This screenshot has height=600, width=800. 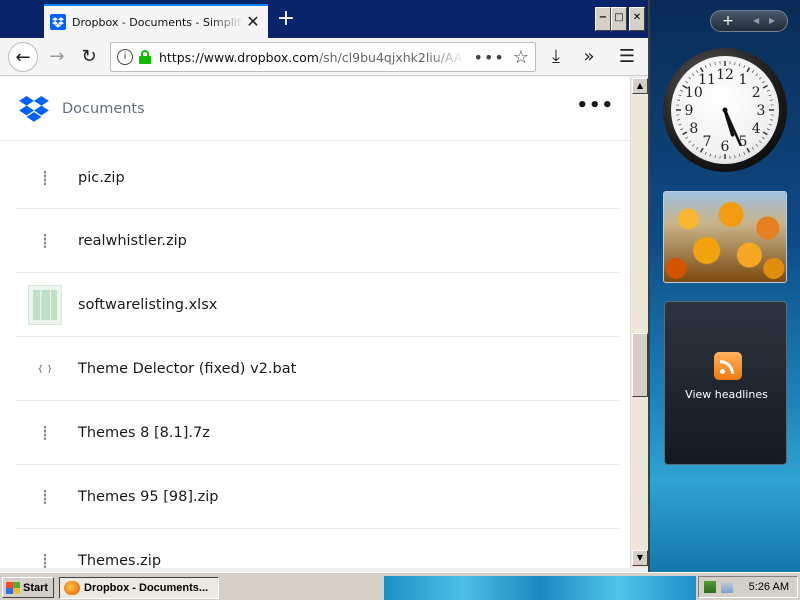 I want to click on title-bar-left, so click(x=22, y=19).